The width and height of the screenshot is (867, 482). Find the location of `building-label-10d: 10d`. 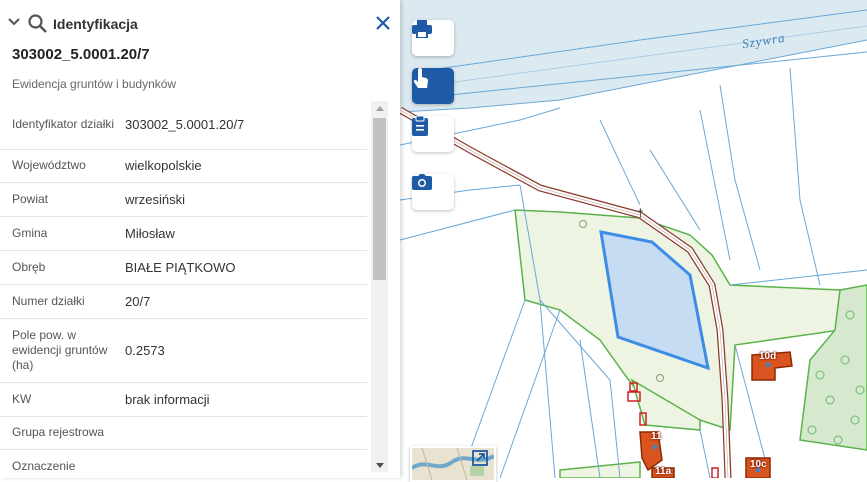

building-label-10d: 10d is located at coordinates (768, 356).